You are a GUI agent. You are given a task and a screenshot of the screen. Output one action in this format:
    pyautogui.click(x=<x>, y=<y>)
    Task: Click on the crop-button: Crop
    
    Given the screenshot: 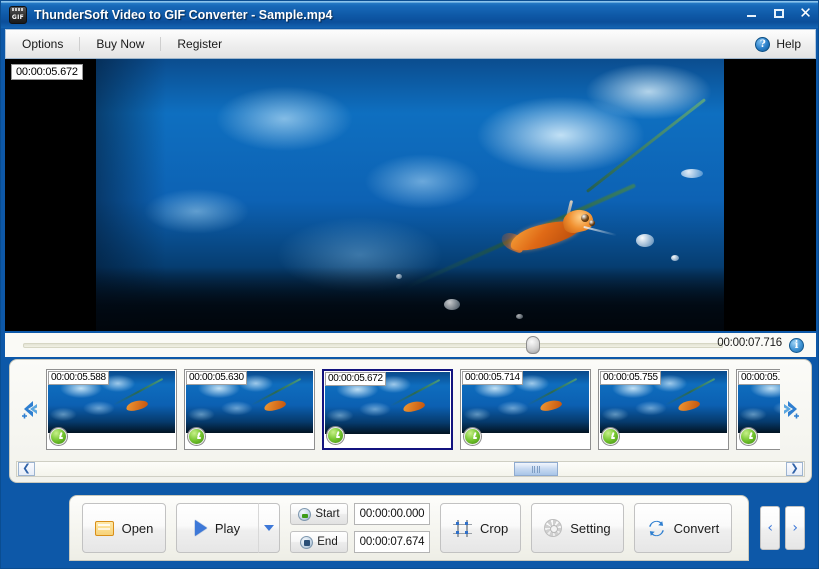 What is the action you would take?
    pyautogui.click(x=481, y=528)
    